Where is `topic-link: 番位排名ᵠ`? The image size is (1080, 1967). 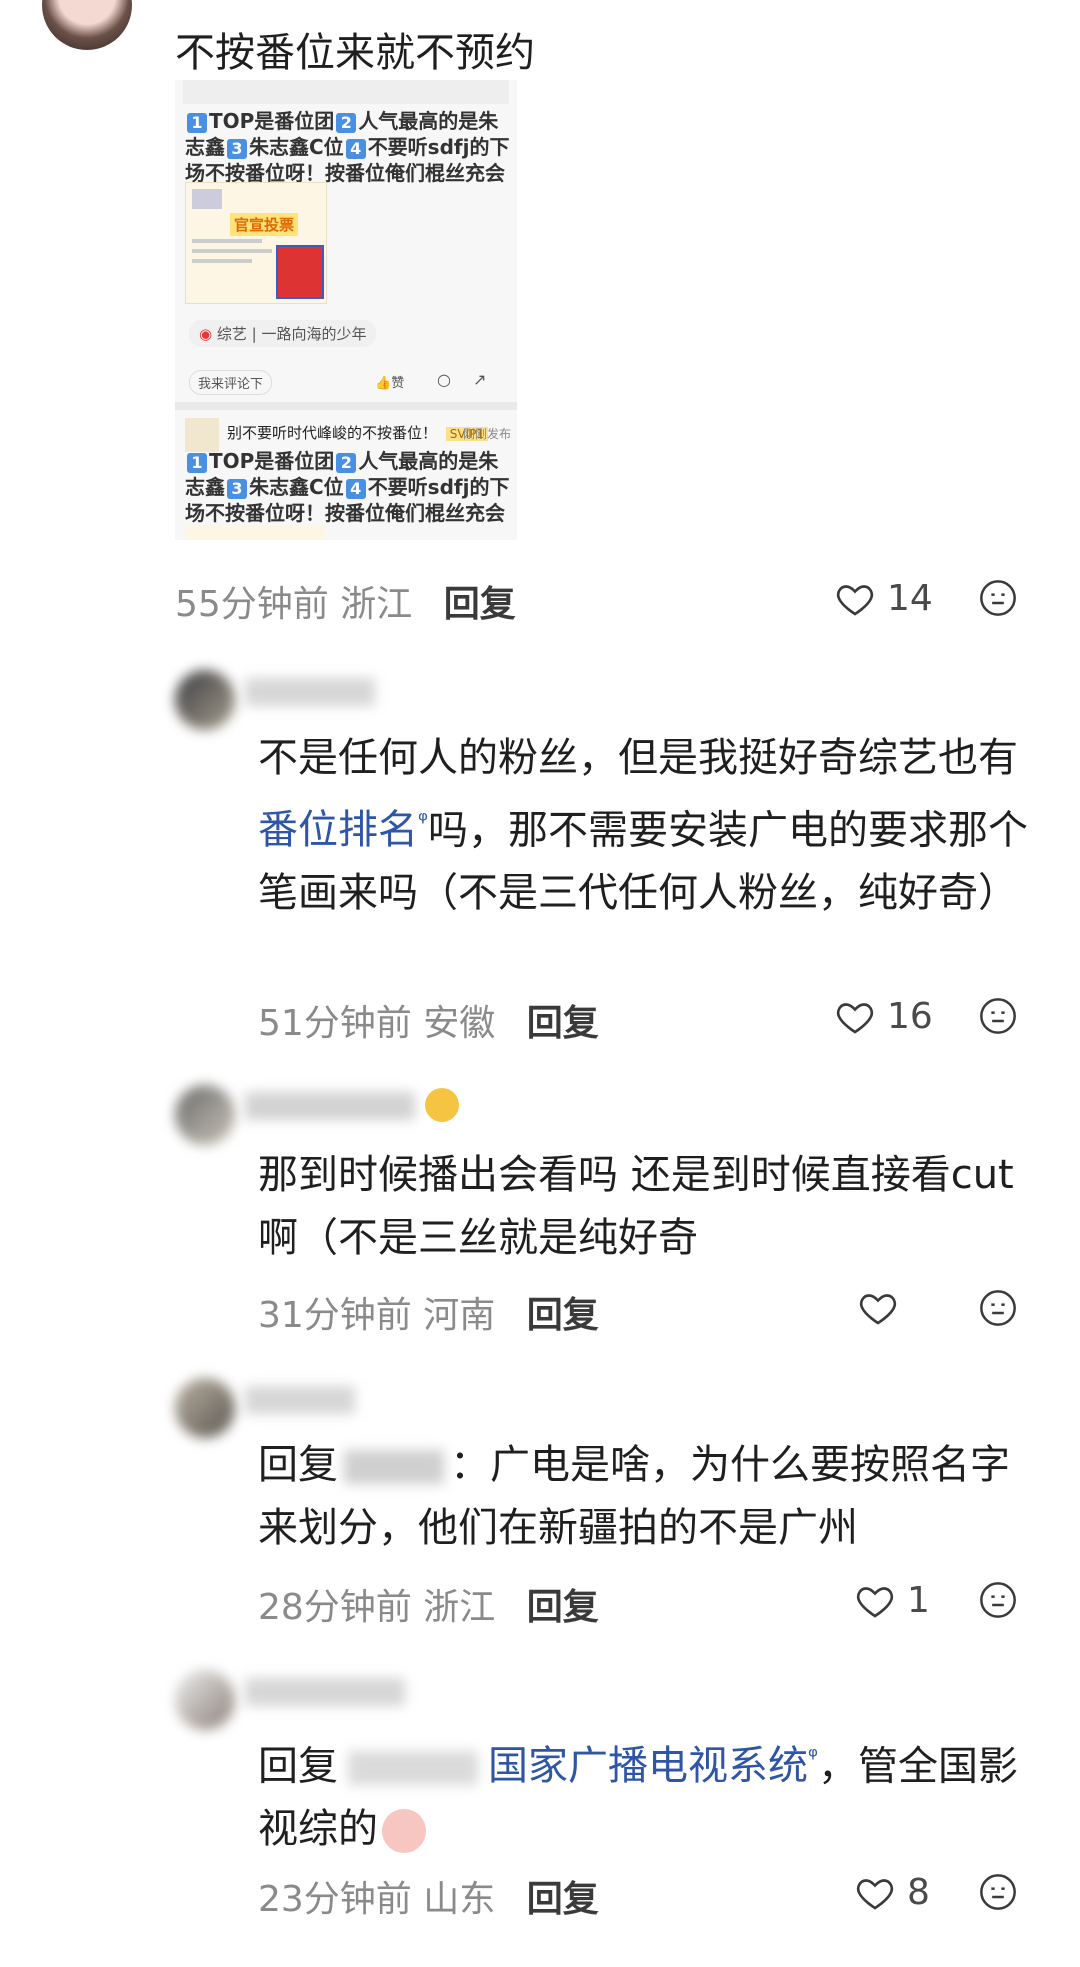
topic-link: 番位排名ᵠ is located at coordinates (343, 830).